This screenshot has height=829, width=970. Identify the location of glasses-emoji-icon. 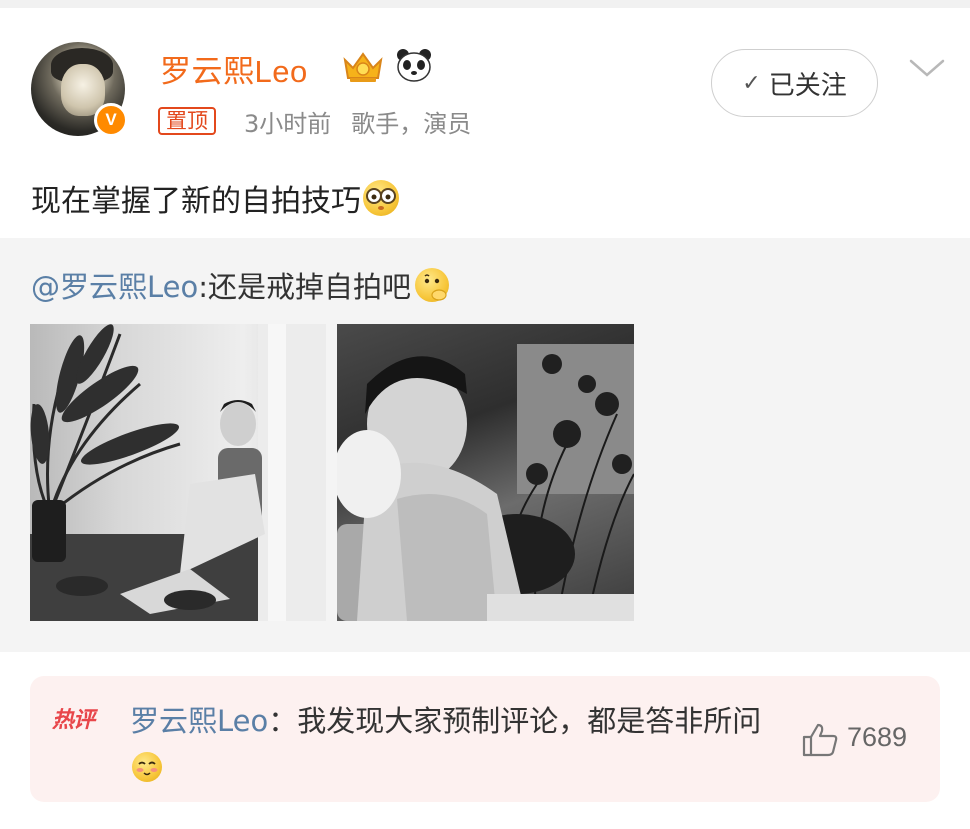
(381, 198).